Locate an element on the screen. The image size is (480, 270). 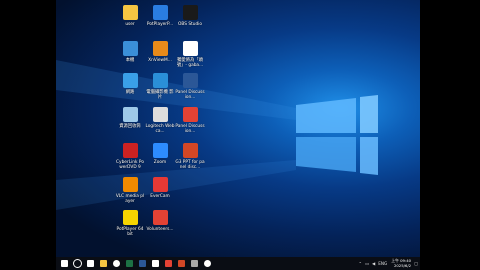
store-taskbar-button is located at coordinates (155, 263).